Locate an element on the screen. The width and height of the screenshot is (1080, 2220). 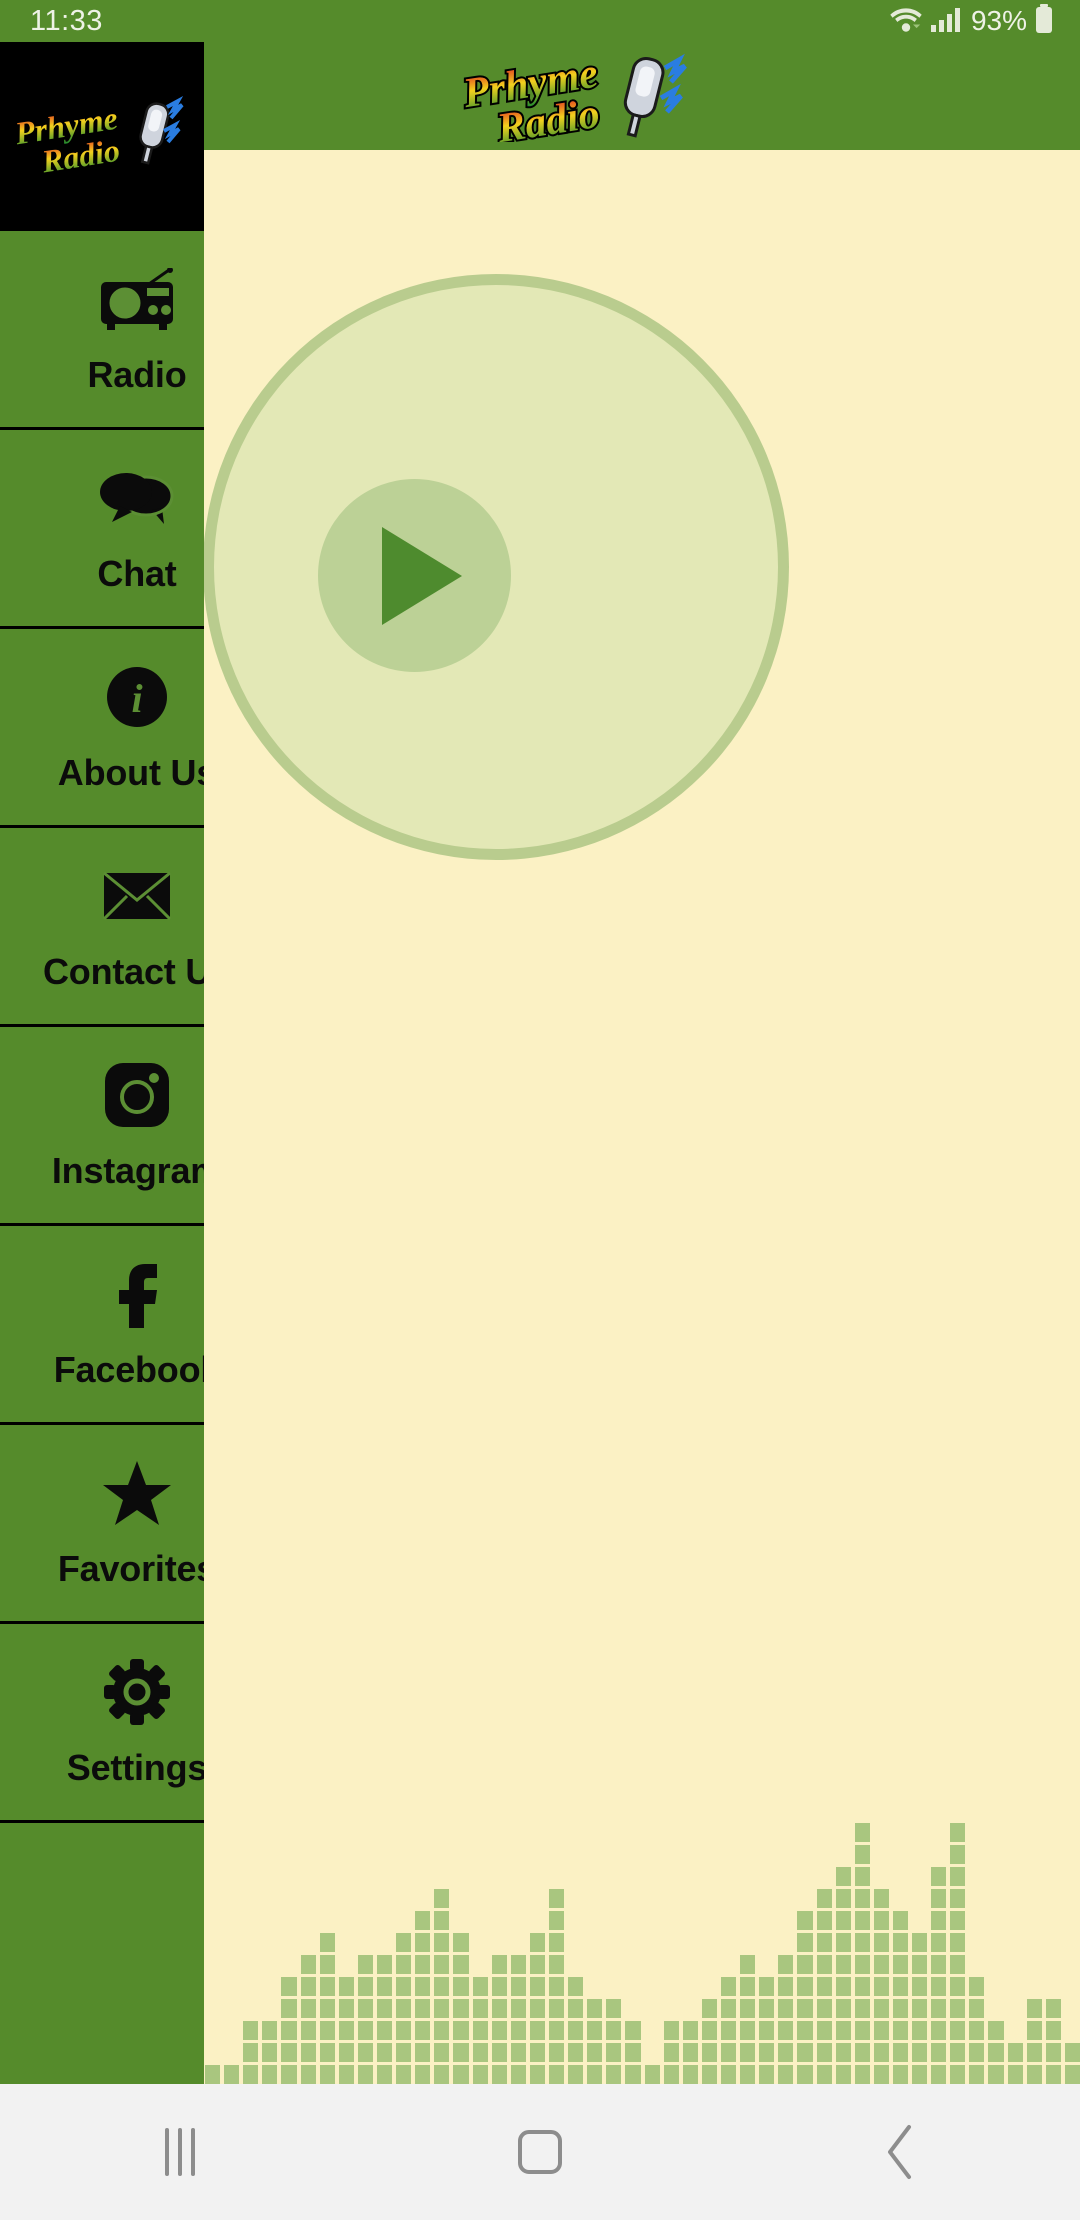
sidebar-item-radio: Radio is located at coordinates (102, 330).